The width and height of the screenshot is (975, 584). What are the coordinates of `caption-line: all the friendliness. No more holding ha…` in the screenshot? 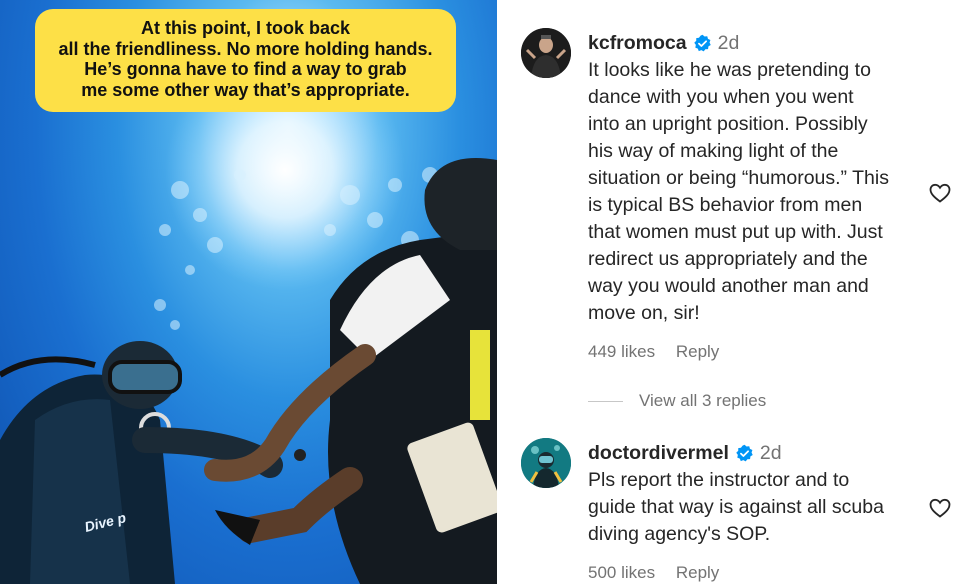 It's located at (245, 48).